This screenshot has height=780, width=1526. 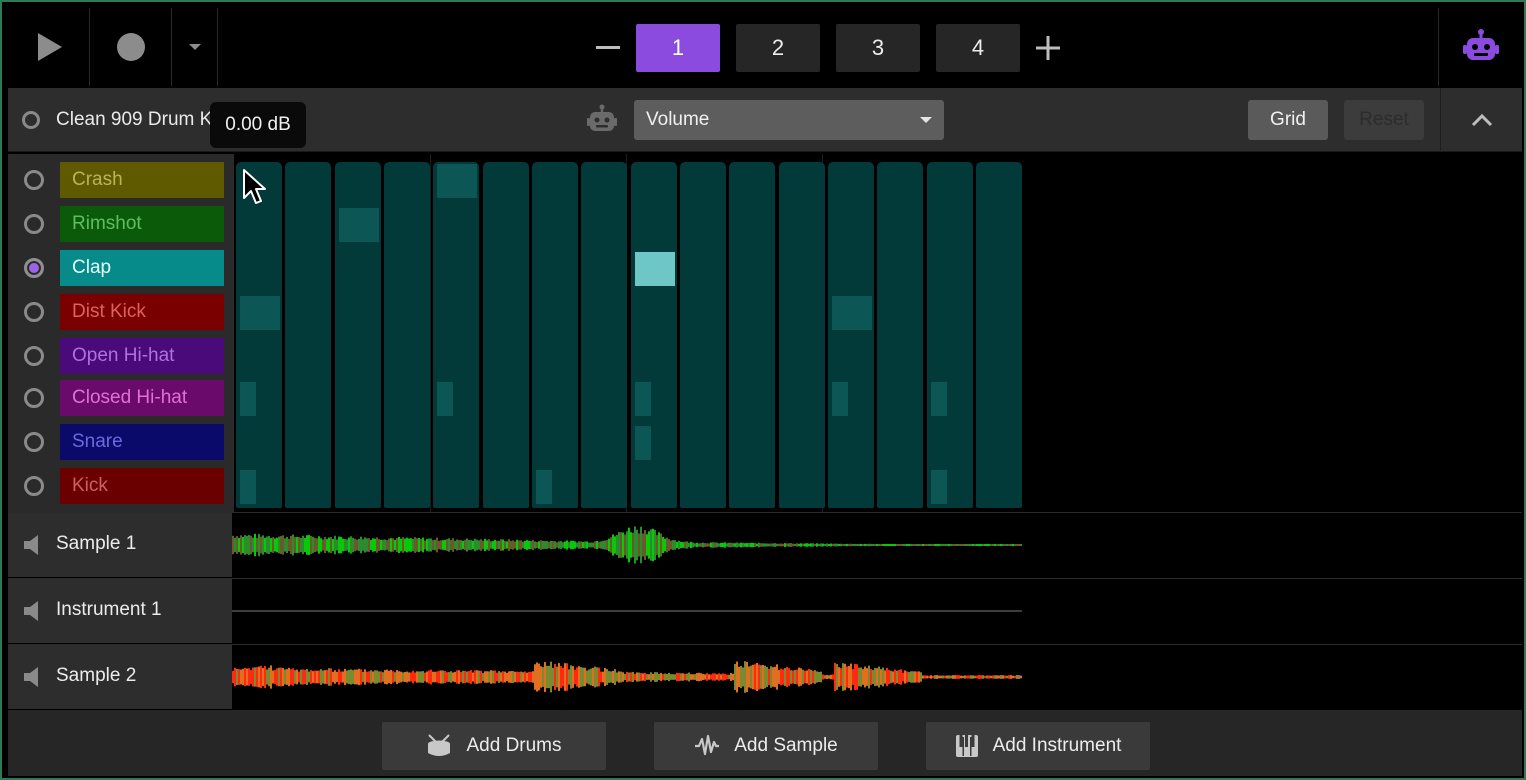 What do you see at coordinates (966, 746) in the screenshot?
I see `piano-keys-icon` at bounding box center [966, 746].